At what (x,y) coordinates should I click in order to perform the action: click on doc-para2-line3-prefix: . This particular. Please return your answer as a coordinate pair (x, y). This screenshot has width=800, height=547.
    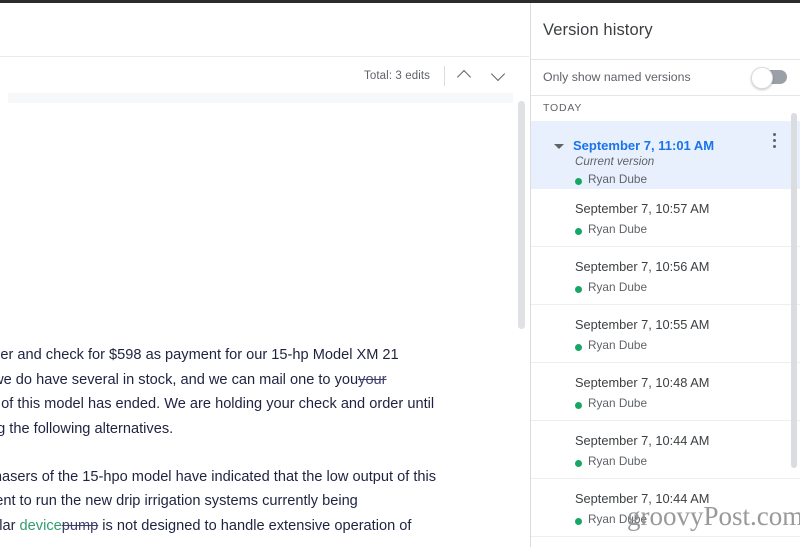
    Looking at the image, I should click on (8, 525).